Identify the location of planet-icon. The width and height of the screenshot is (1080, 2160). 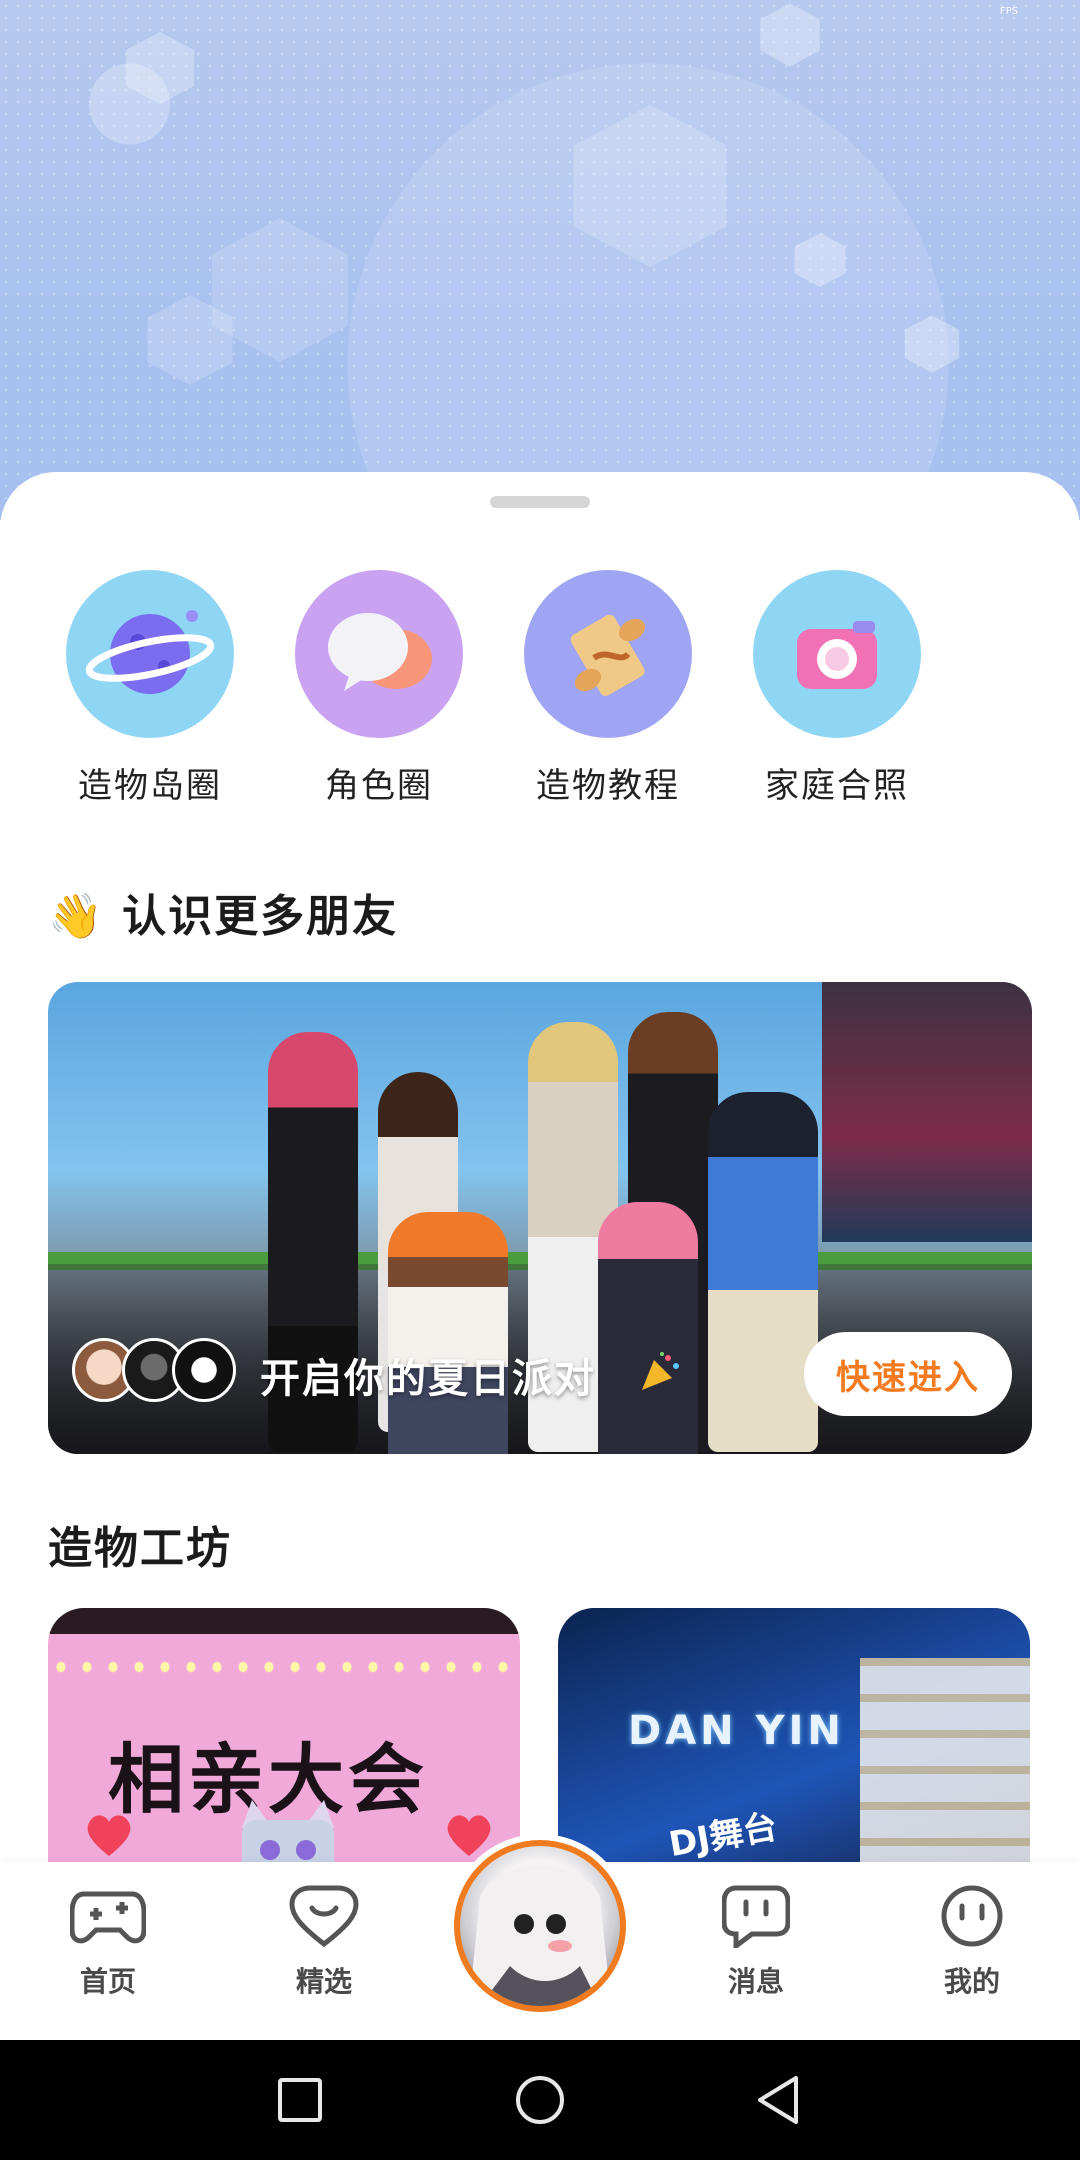
(150, 654).